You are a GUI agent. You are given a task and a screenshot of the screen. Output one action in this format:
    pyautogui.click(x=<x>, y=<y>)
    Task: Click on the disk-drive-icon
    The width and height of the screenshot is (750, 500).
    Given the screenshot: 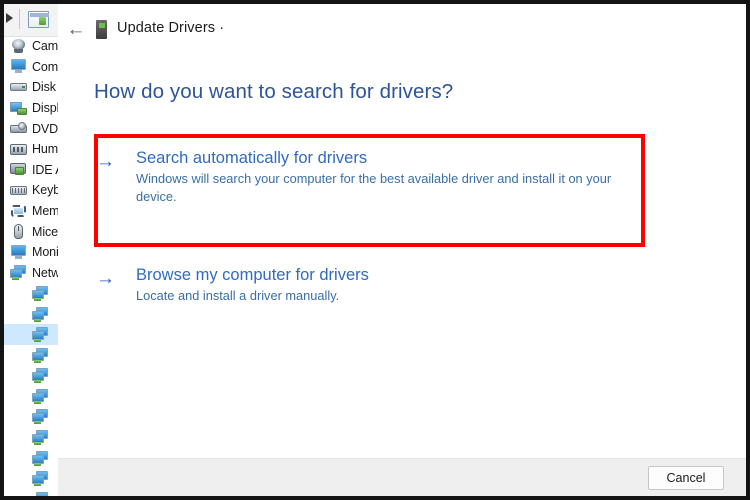 What is the action you would take?
    pyautogui.click(x=18, y=87)
    